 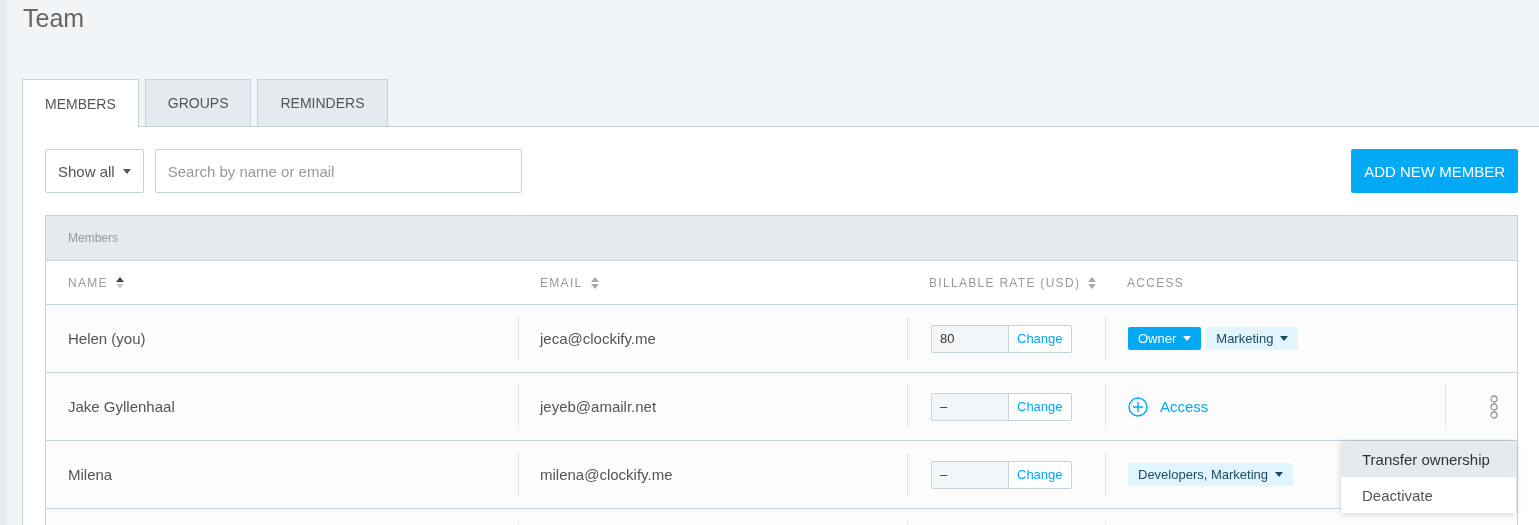 What do you see at coordinates (88, 282) in the screenshot?
I see `column-header: NAME` at bounding box center [88, 282].